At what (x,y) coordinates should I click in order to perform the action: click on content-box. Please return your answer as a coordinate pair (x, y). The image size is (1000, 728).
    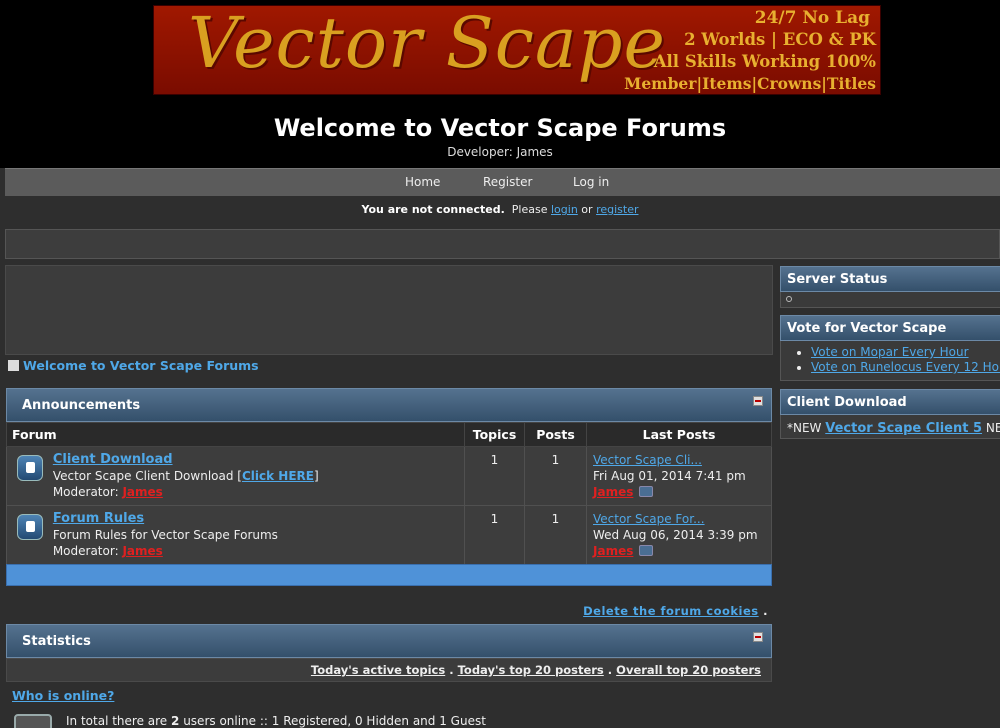
    Looking at the image, I should click on (389, 310).